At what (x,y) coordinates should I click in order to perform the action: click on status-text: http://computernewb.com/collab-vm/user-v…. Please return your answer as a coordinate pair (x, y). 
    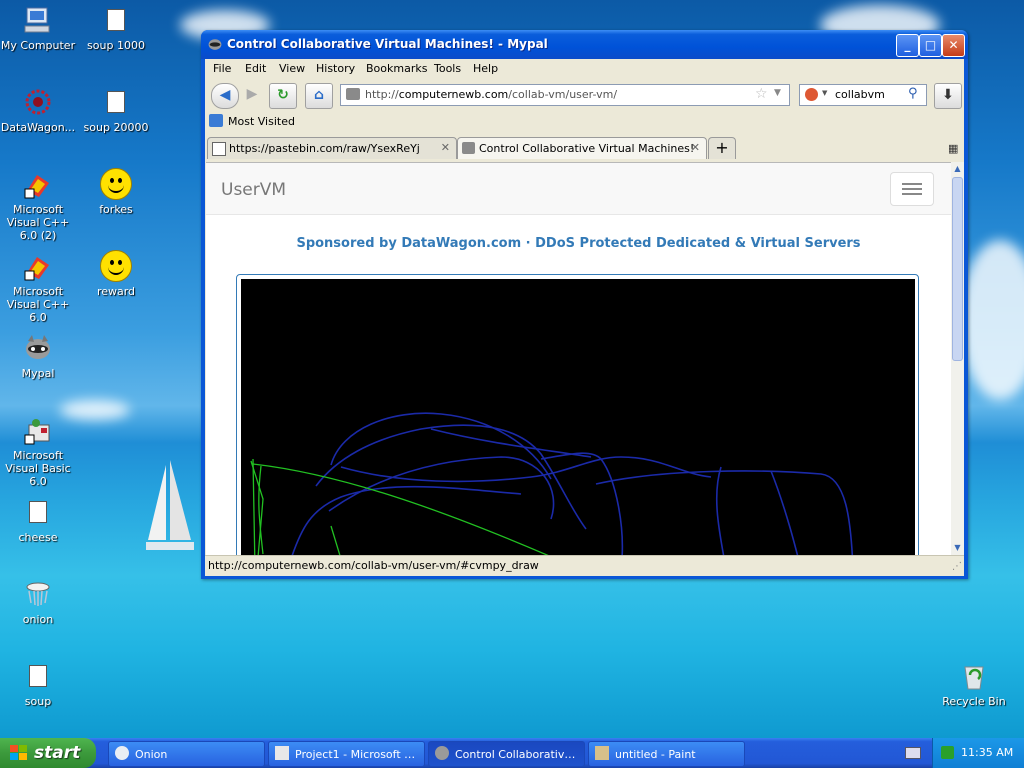
    Looking at the image, I should click on (373, 565).